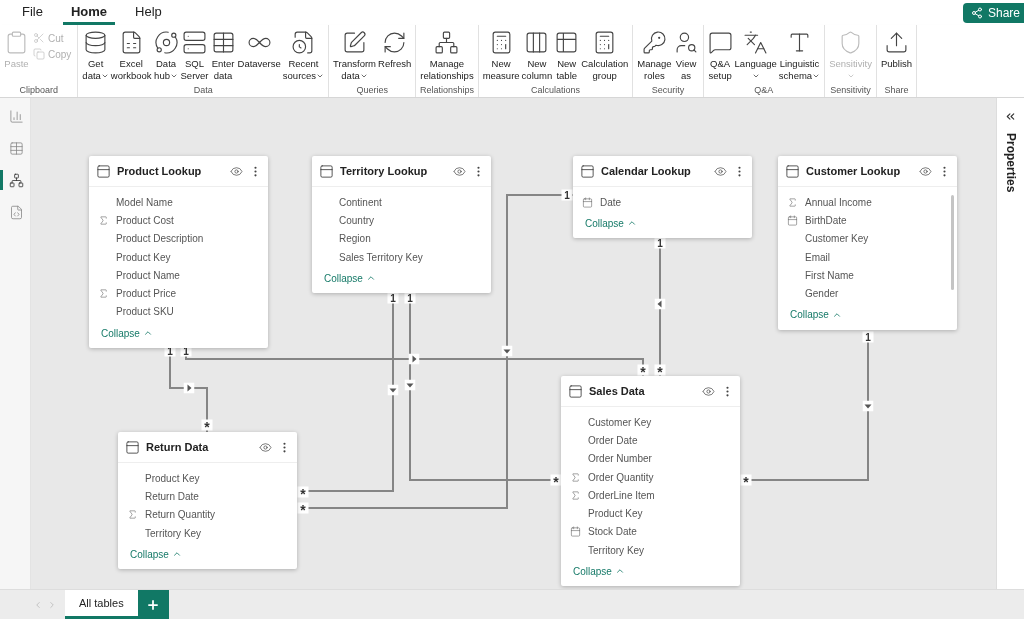  I want to click on ribbon-button: Manage relationships, so click(447, 56).